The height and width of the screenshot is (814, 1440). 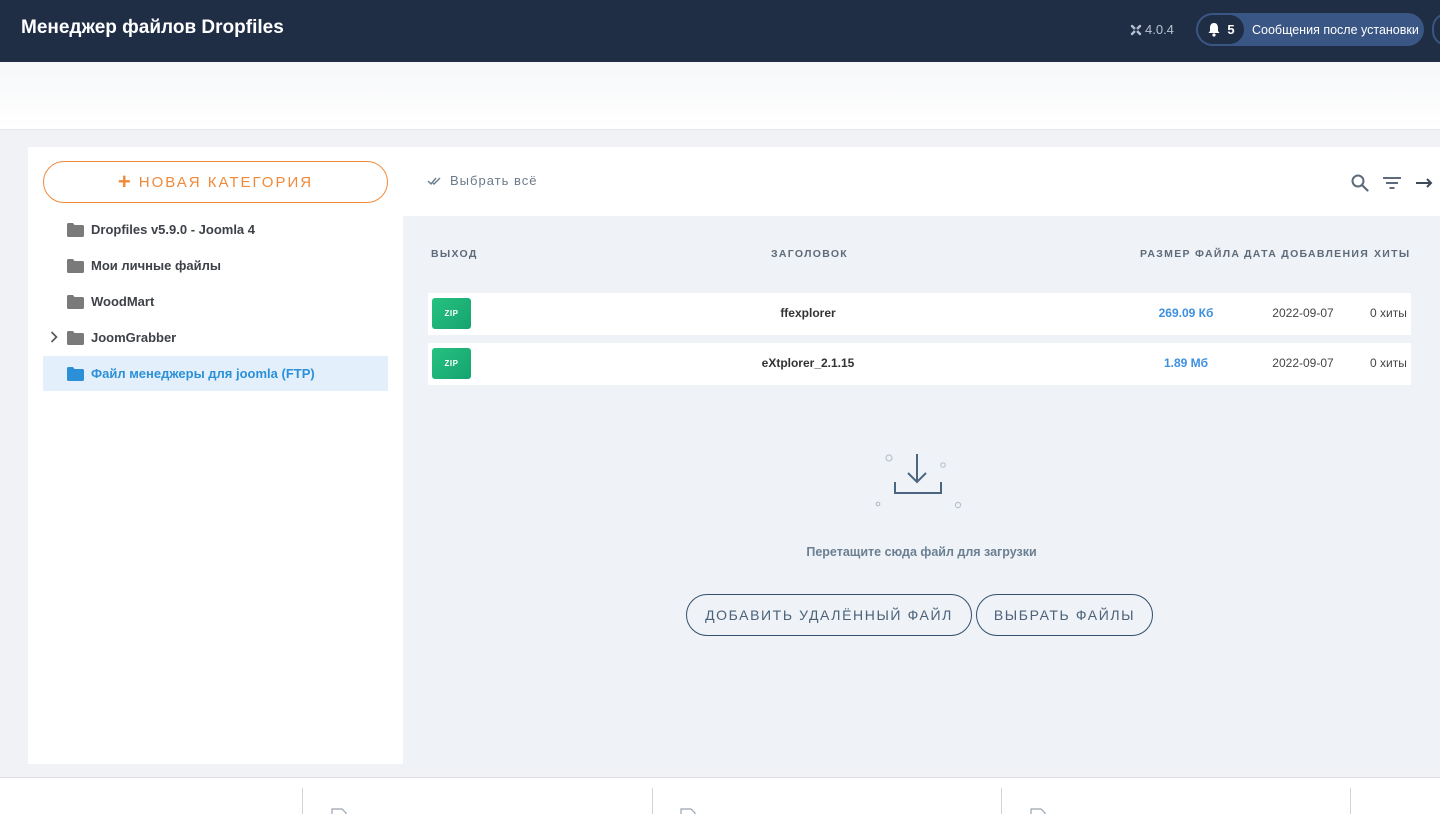 I want to click on category-label: JoomGrabber, so click(x=134, y=337).